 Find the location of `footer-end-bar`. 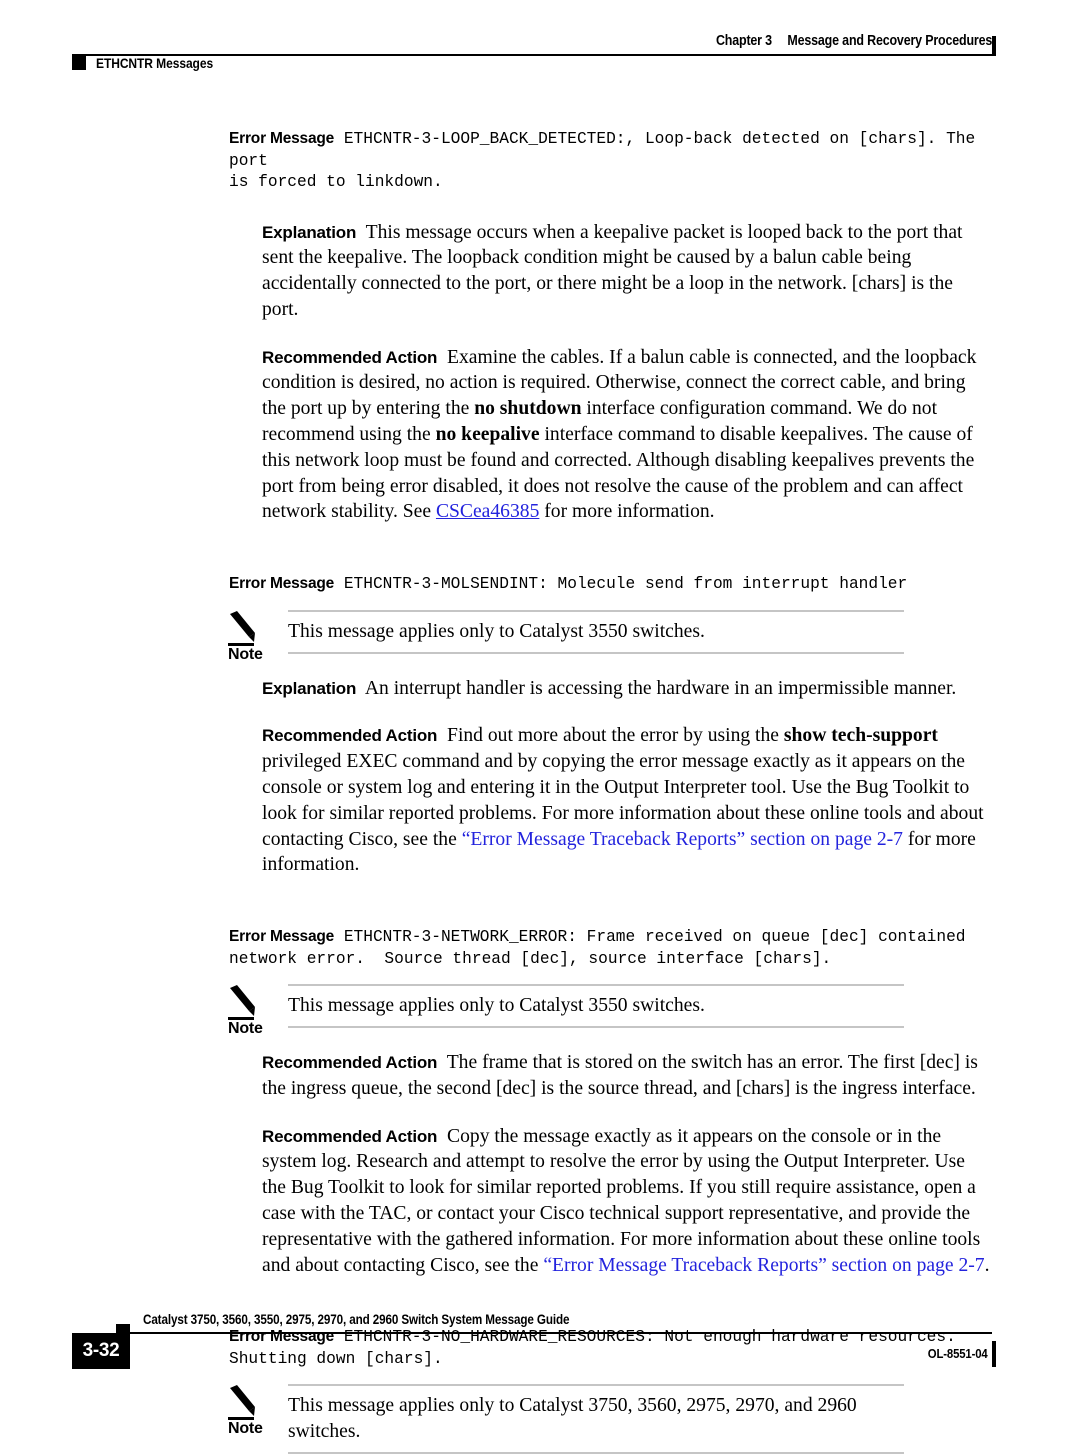

footer-end-bar is located at coordinates (994, 1354).